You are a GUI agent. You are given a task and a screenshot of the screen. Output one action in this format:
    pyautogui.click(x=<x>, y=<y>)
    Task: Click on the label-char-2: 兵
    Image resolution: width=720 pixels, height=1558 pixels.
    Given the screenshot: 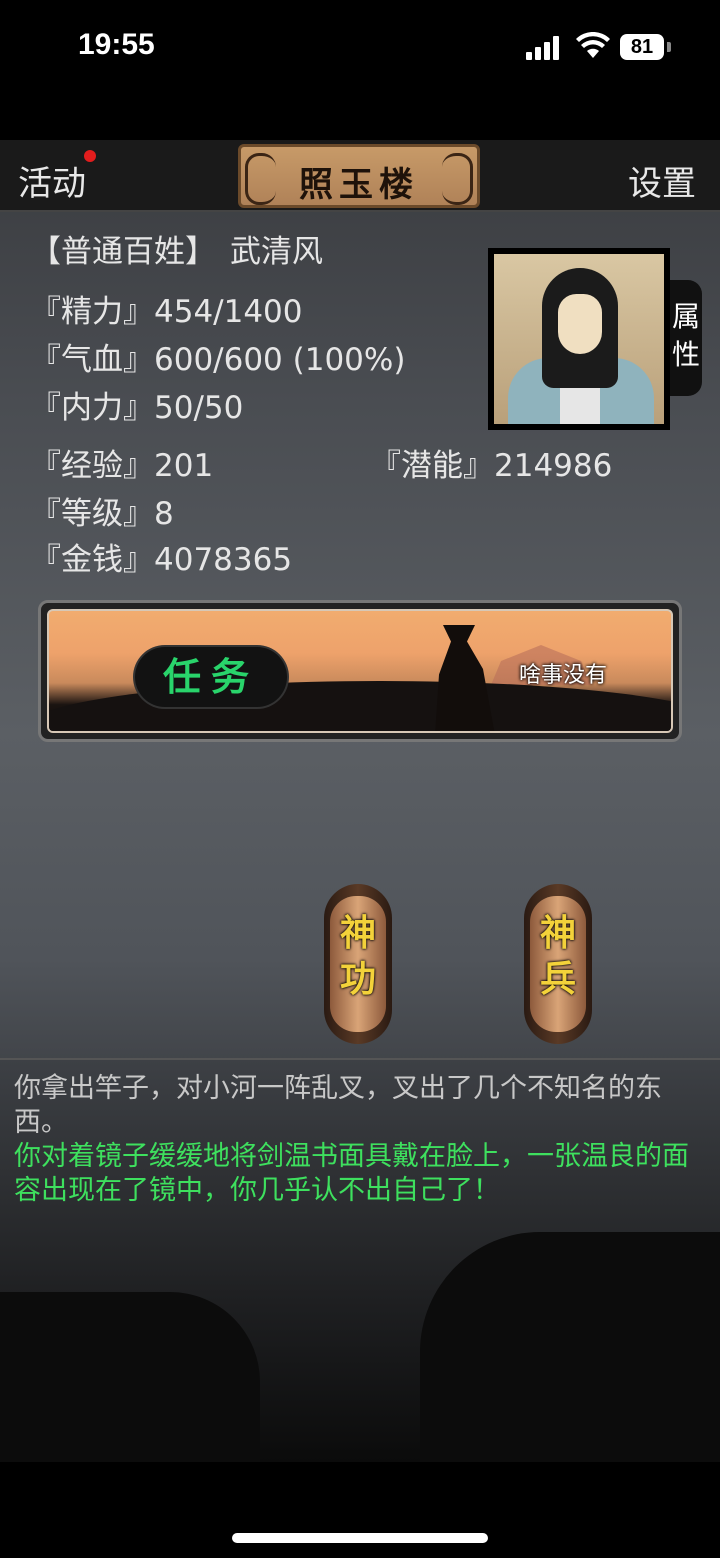 What is the action you would take?
    pyautogui.click(x=557, y=979)
    